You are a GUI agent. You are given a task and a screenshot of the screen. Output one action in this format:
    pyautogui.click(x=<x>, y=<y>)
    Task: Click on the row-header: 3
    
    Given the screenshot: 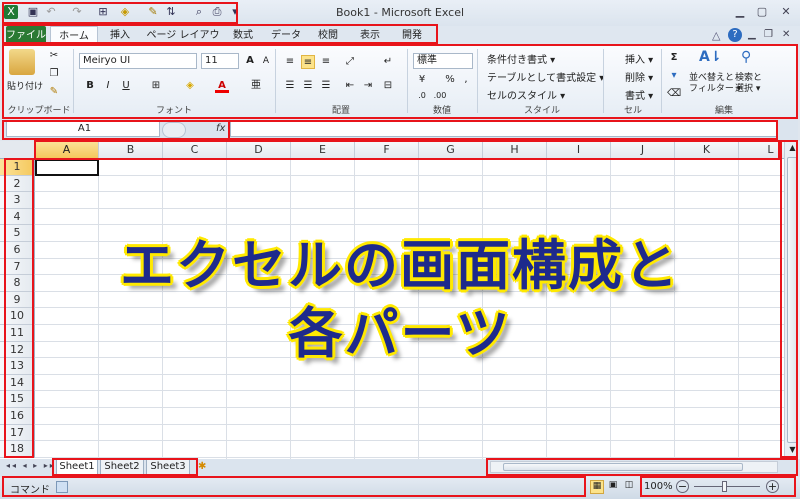 What is the action you would take?
    pyautogui.click(x=17, y=200)
    